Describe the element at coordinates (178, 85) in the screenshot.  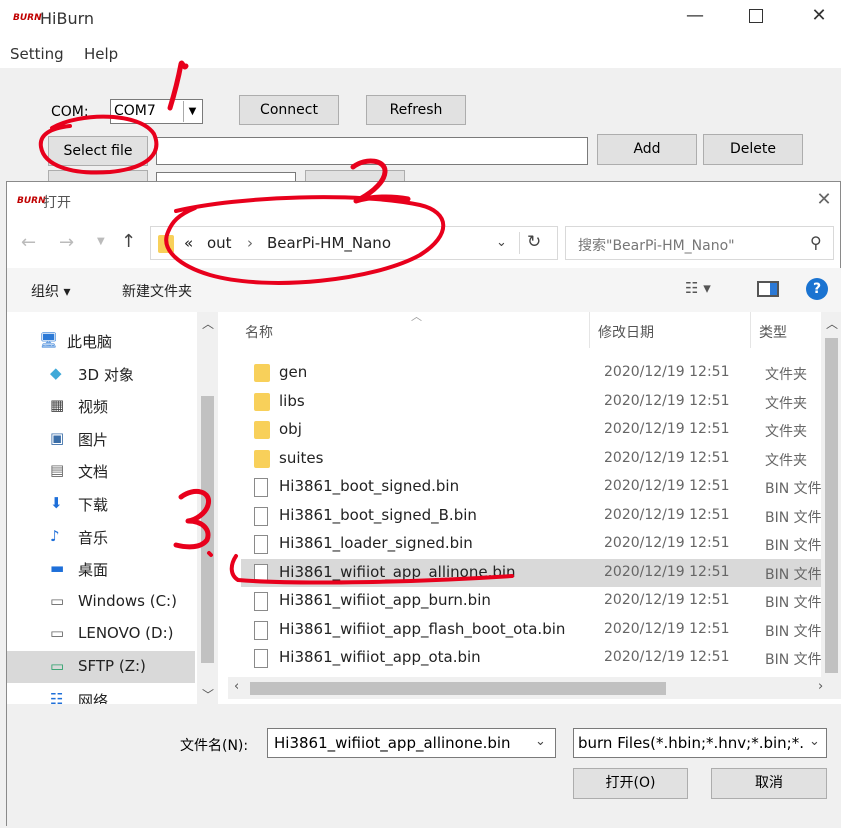
I see `annotation-step1-digit` at that location.